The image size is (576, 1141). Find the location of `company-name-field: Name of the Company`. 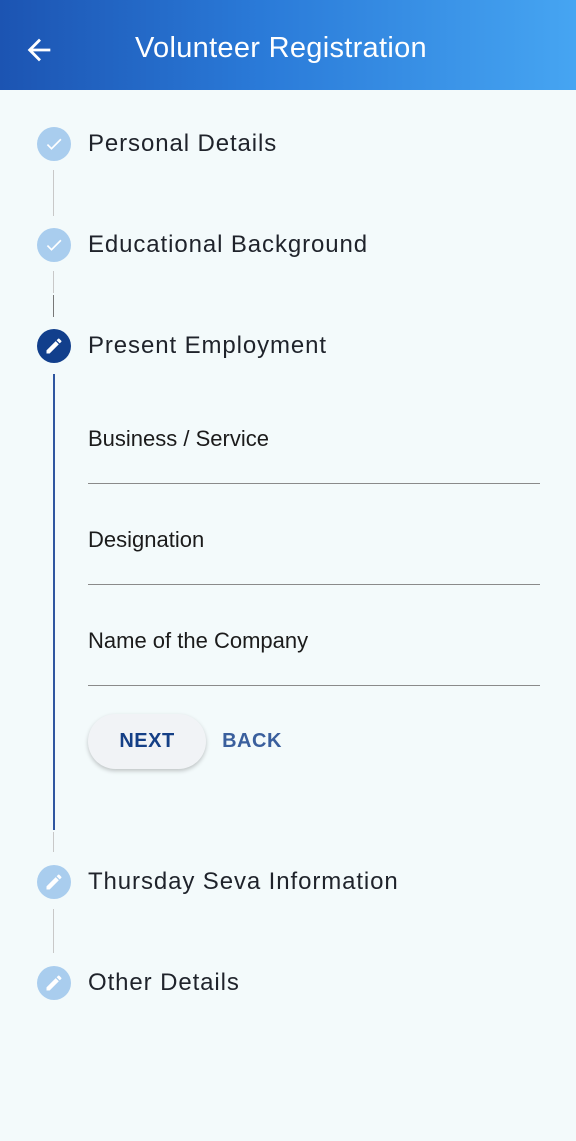

company-name-field: Name of the Company is located at coordinates (314, 651).